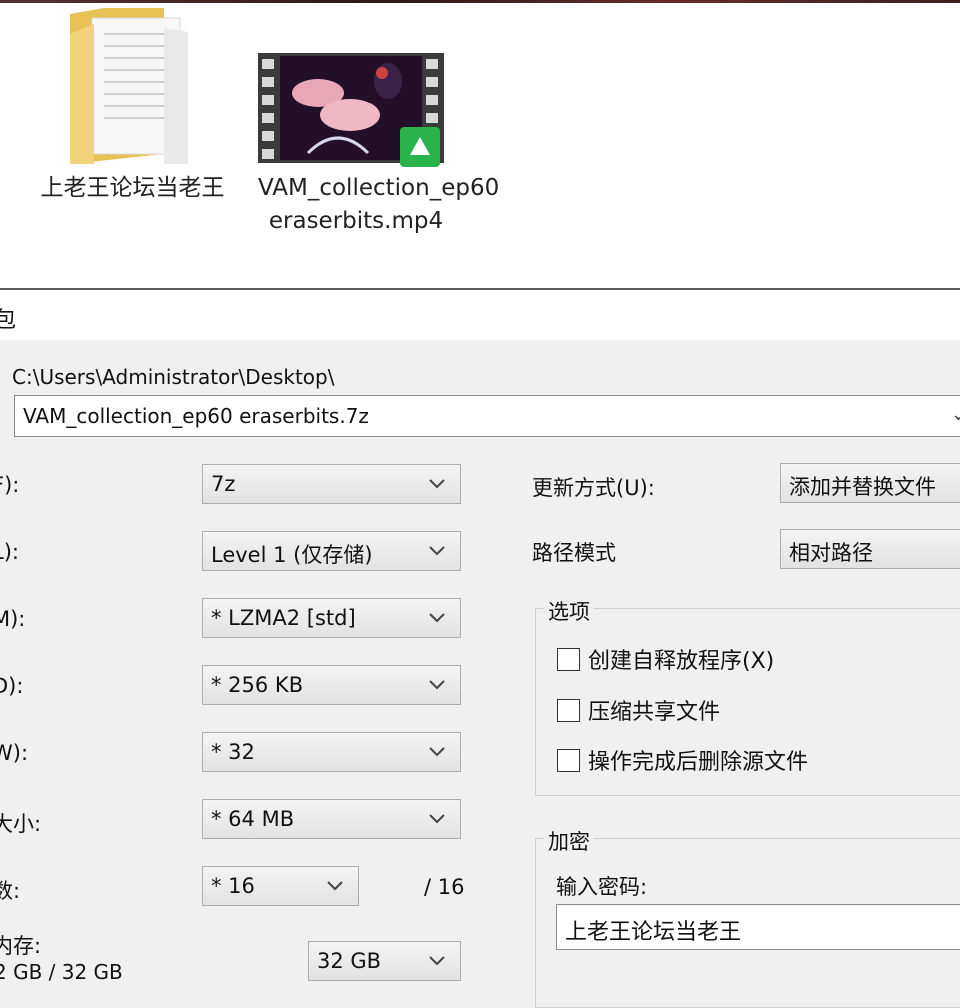 This screenshot has width=960, height=1008. I want to click on dialog-titlebar: 包, so click(480, 314).